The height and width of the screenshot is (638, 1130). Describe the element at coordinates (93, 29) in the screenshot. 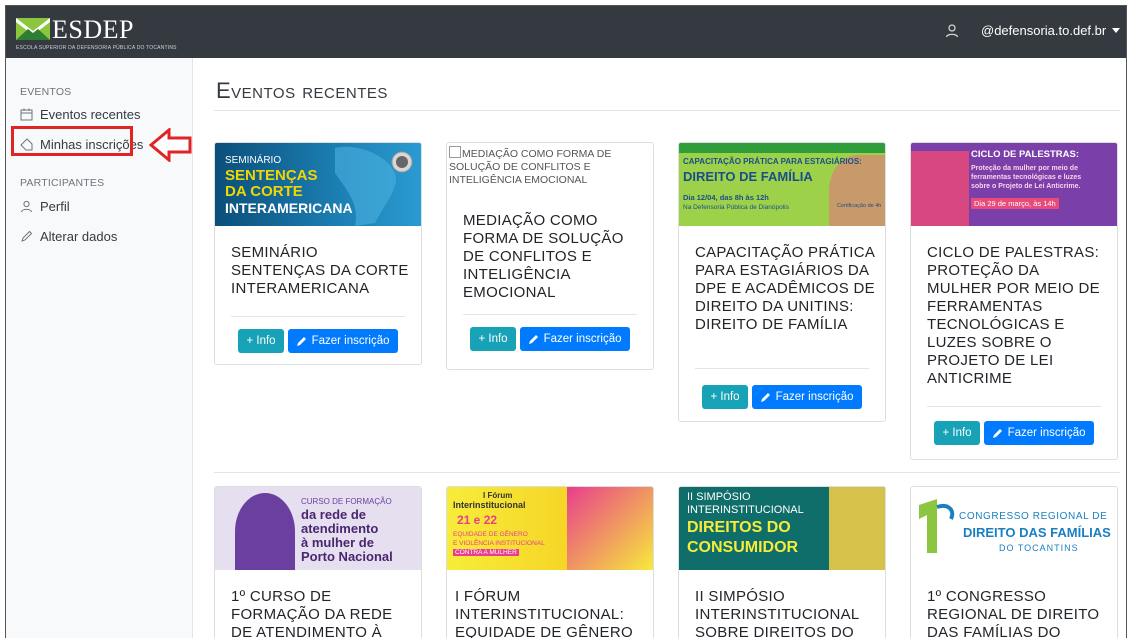

I see `brand-name: ESDEP` at that location.